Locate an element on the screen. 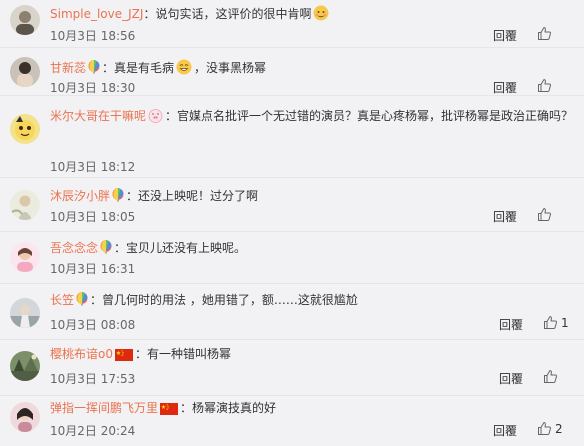  grin-face-emoji is located at coordinates (184, 70).